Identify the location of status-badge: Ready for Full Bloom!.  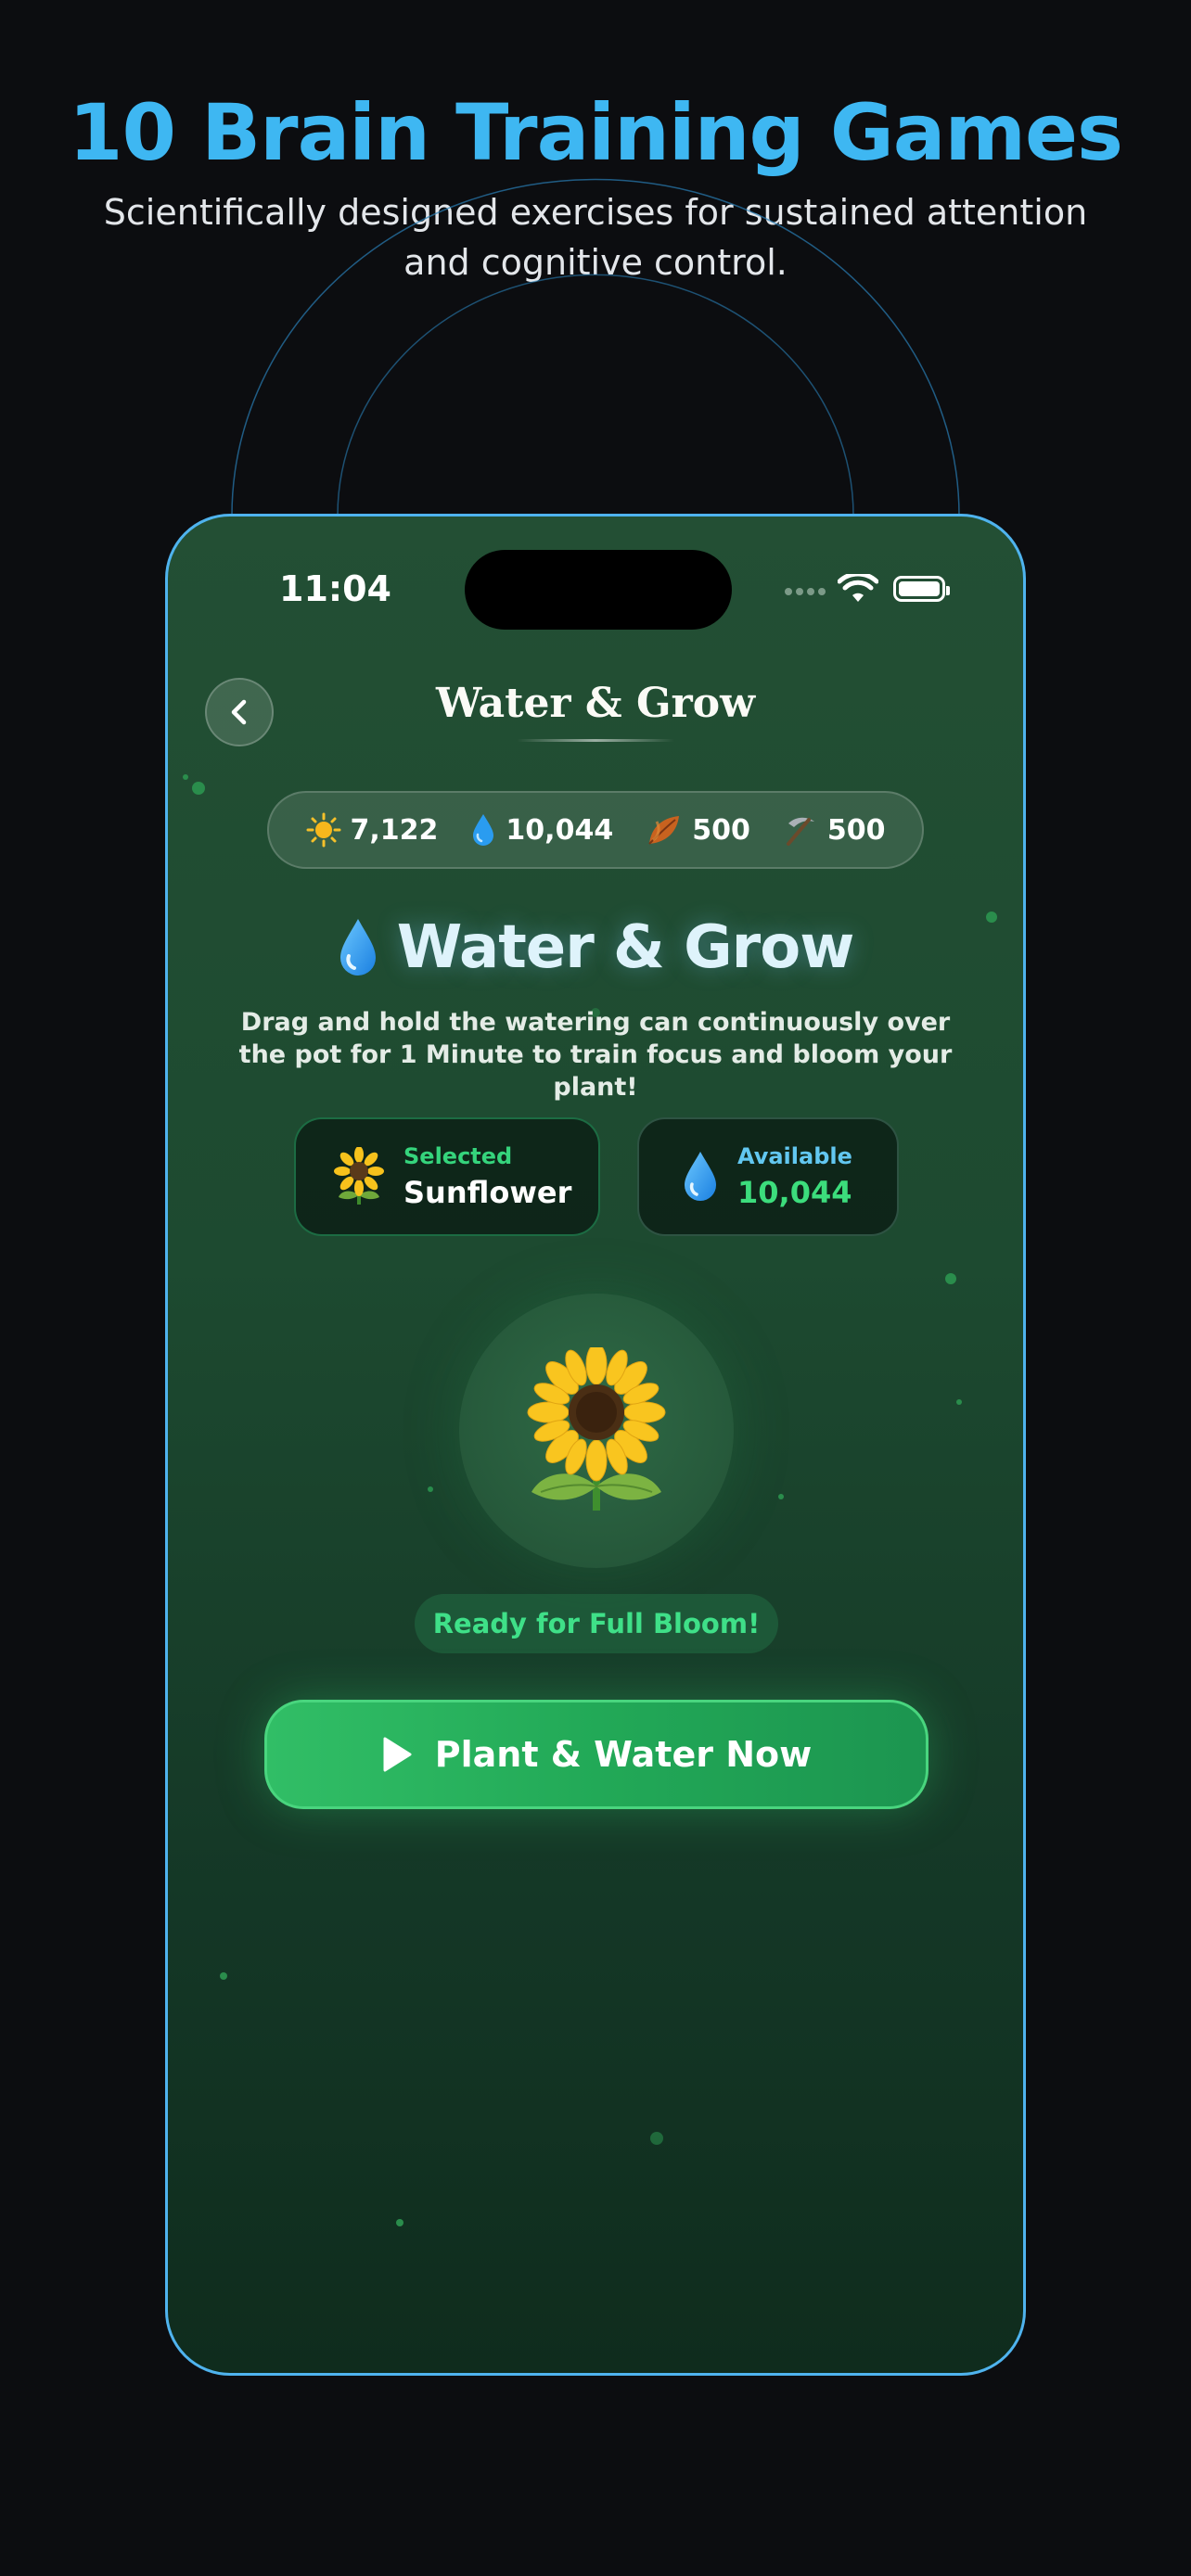
(597, 1624).